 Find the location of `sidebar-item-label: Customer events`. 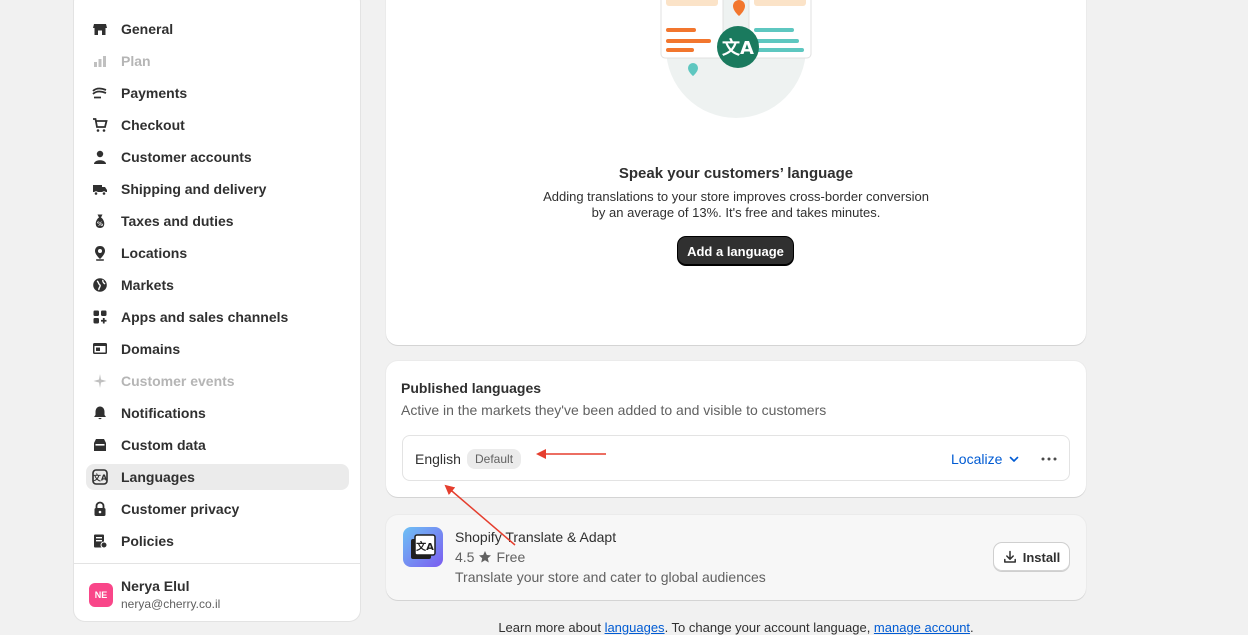

sidebar-item-label: Customer events is located at coordinates (178, 381).